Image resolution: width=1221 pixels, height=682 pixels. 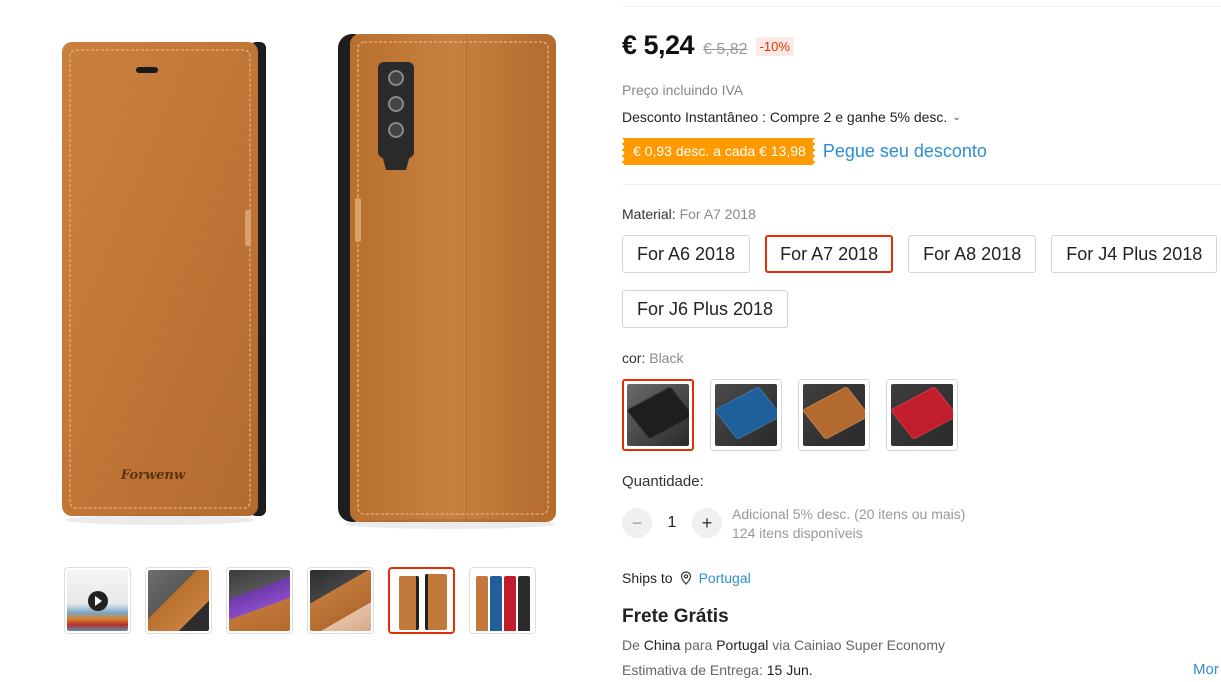 I want to click on quantity-value: 1, so click(x=672, y=523).